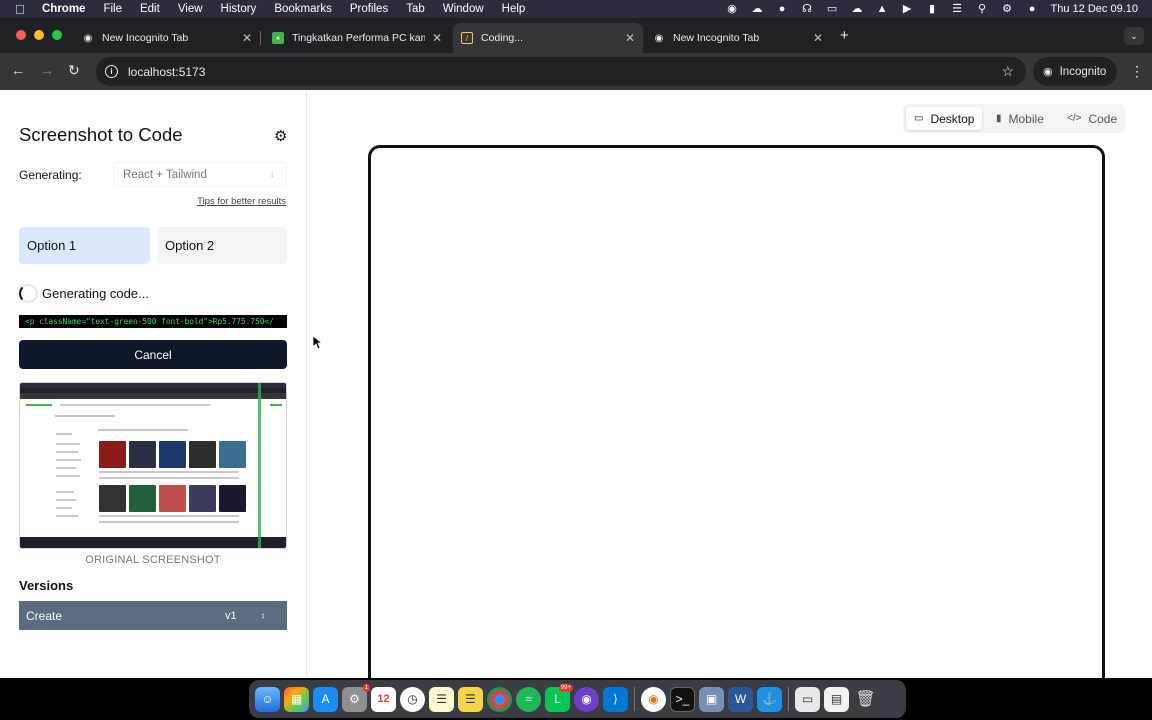 The image size is (1152, 720). I want to click on stack-select: React + Tailwind ↕, so click(200, 174).